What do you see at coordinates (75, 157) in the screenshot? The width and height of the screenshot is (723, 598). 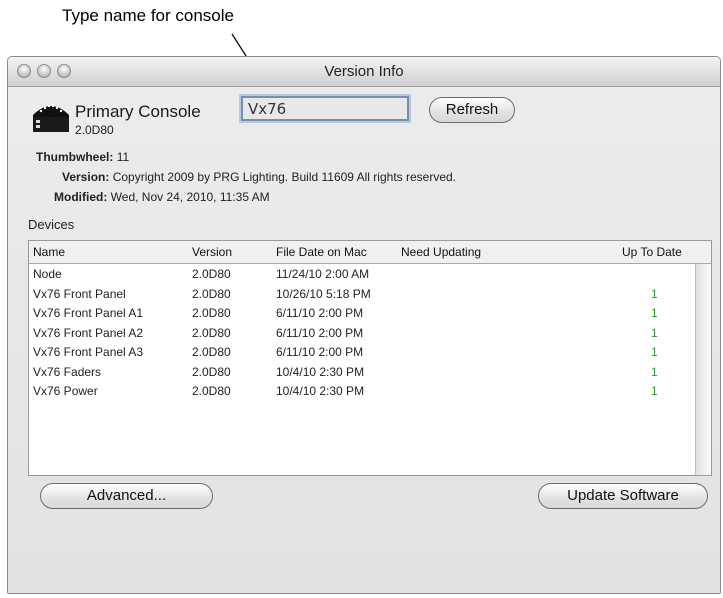 I see `thumbwheel-label: Thumbwheel:` at bounding box center [75, 157].